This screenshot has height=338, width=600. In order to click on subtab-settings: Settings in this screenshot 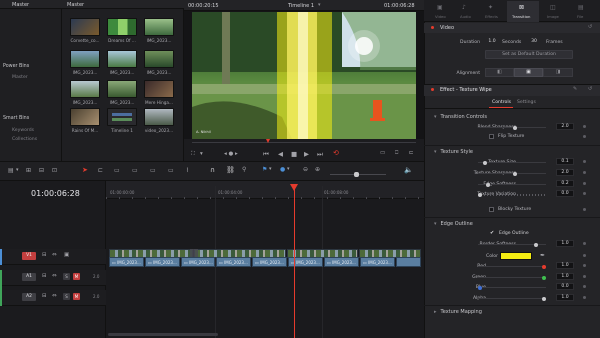, I will do `click(526, 102)`.